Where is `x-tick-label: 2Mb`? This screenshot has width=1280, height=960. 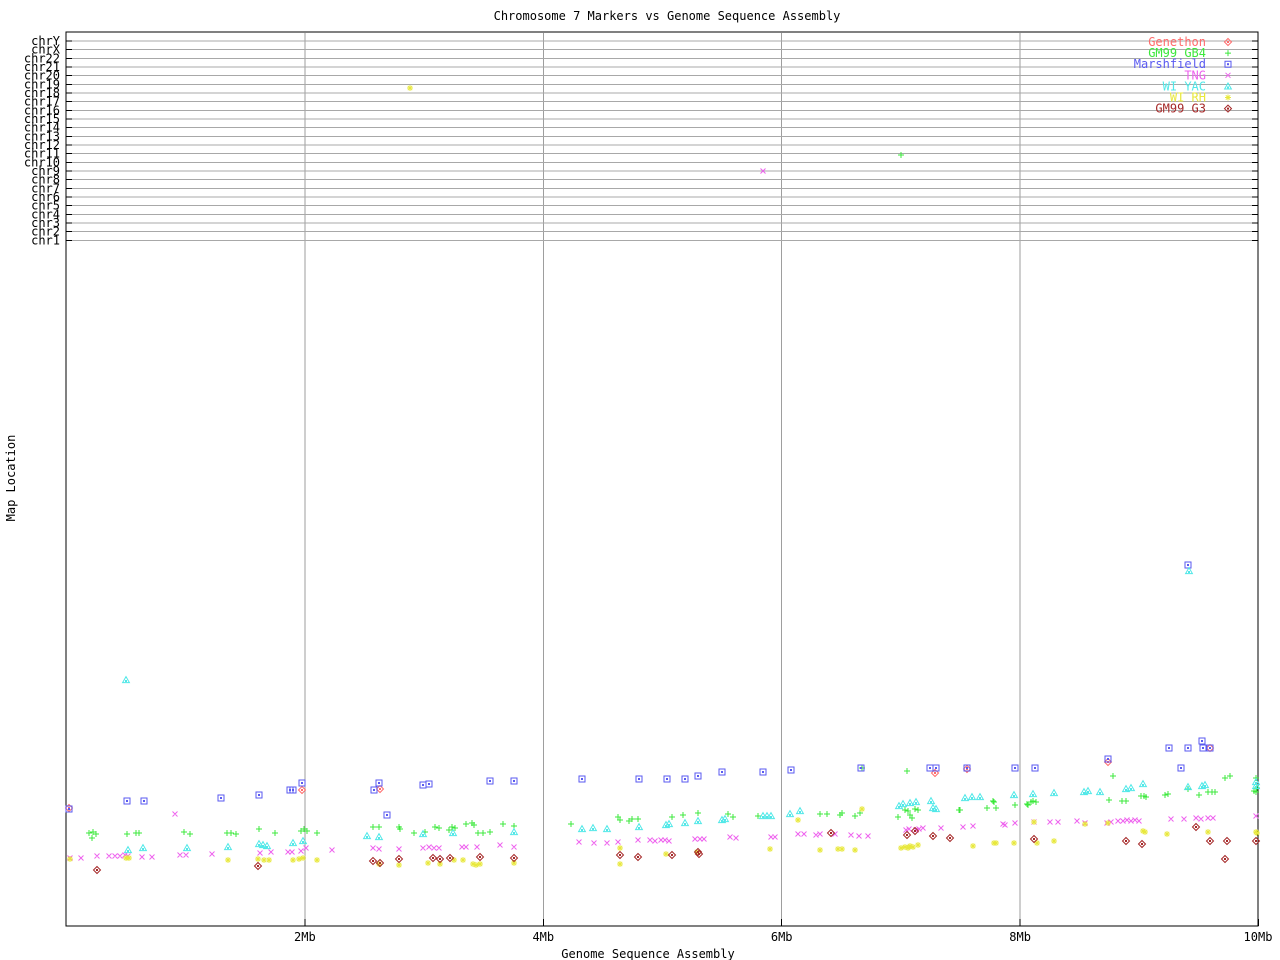 x-tick-label: 2Mb is located at coordinates (305, 937).